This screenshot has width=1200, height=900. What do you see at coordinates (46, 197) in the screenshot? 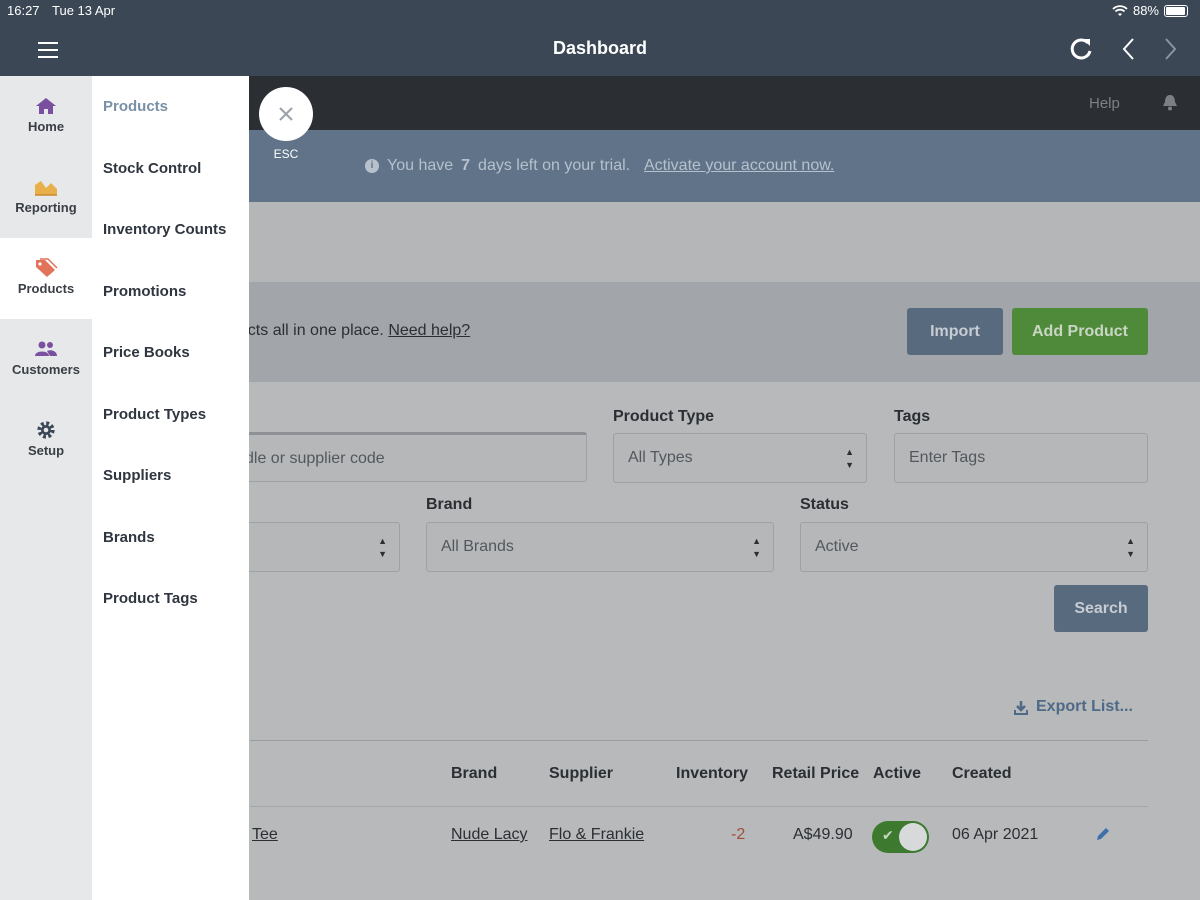
I see `sidebar-item-reporting: Reporting` at bounding box center [46, 197].